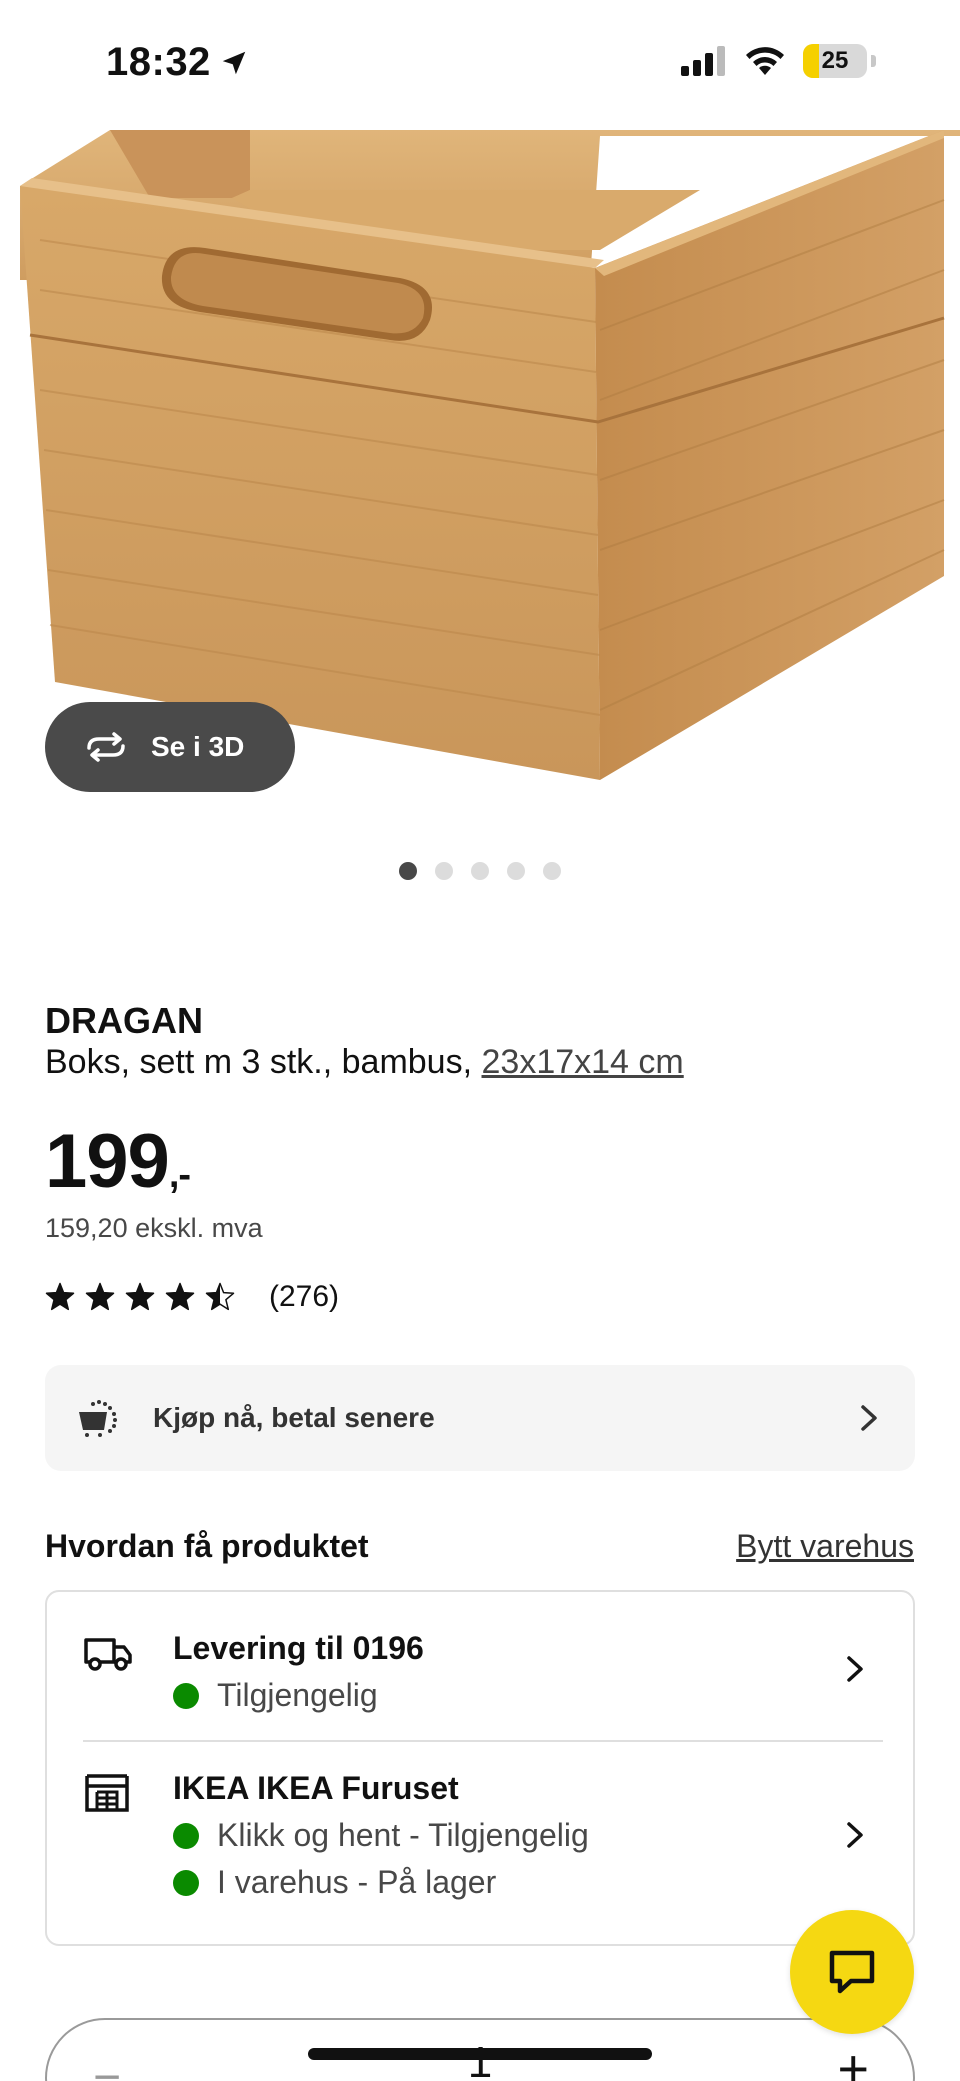  I want to click on click-collect-status: Klikk og hent - Tilgjengelig, so click(403, 1835).